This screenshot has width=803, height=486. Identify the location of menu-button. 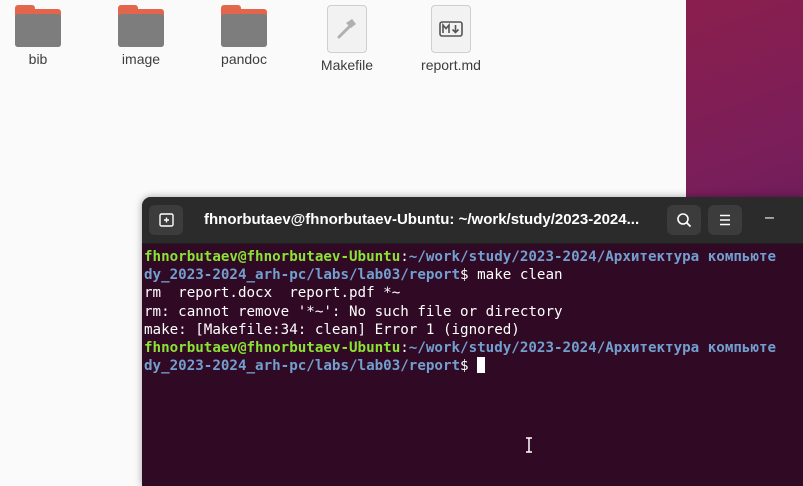
(725, 220).